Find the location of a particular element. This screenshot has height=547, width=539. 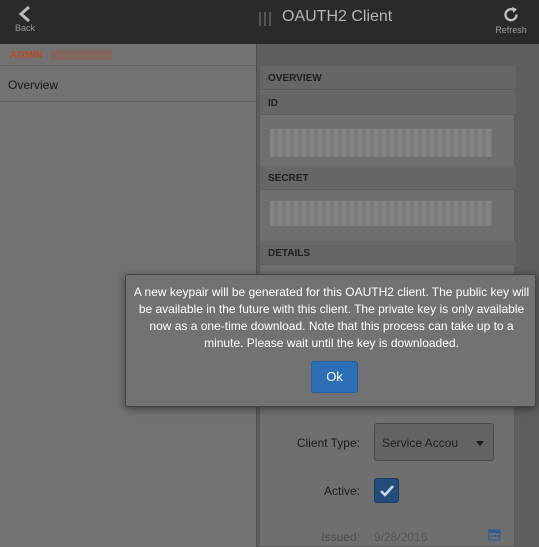

top-bar: Back OAUTH2 Client Refresh is located at coordinates (269, 22).